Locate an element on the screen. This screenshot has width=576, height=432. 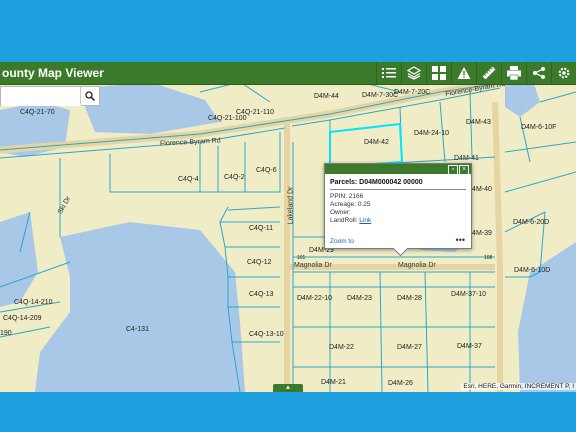
parcel-label: 190 is located at coordinates (6, 333).